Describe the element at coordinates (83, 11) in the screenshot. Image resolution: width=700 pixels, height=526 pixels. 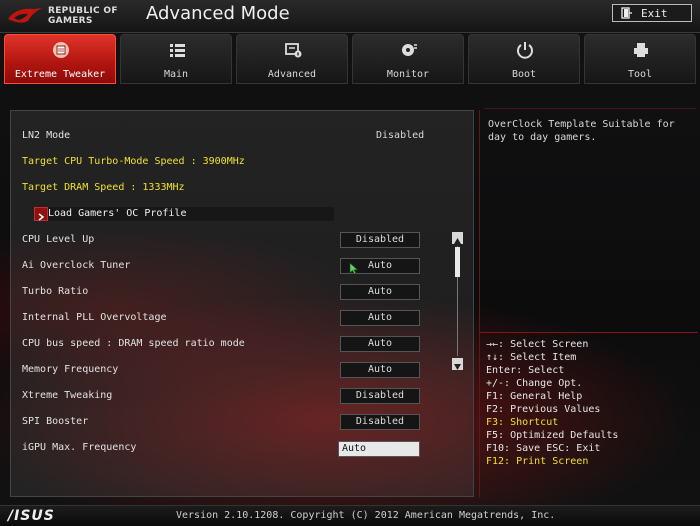
I see `brand-line-1: REPUBLIC OF` at that location.